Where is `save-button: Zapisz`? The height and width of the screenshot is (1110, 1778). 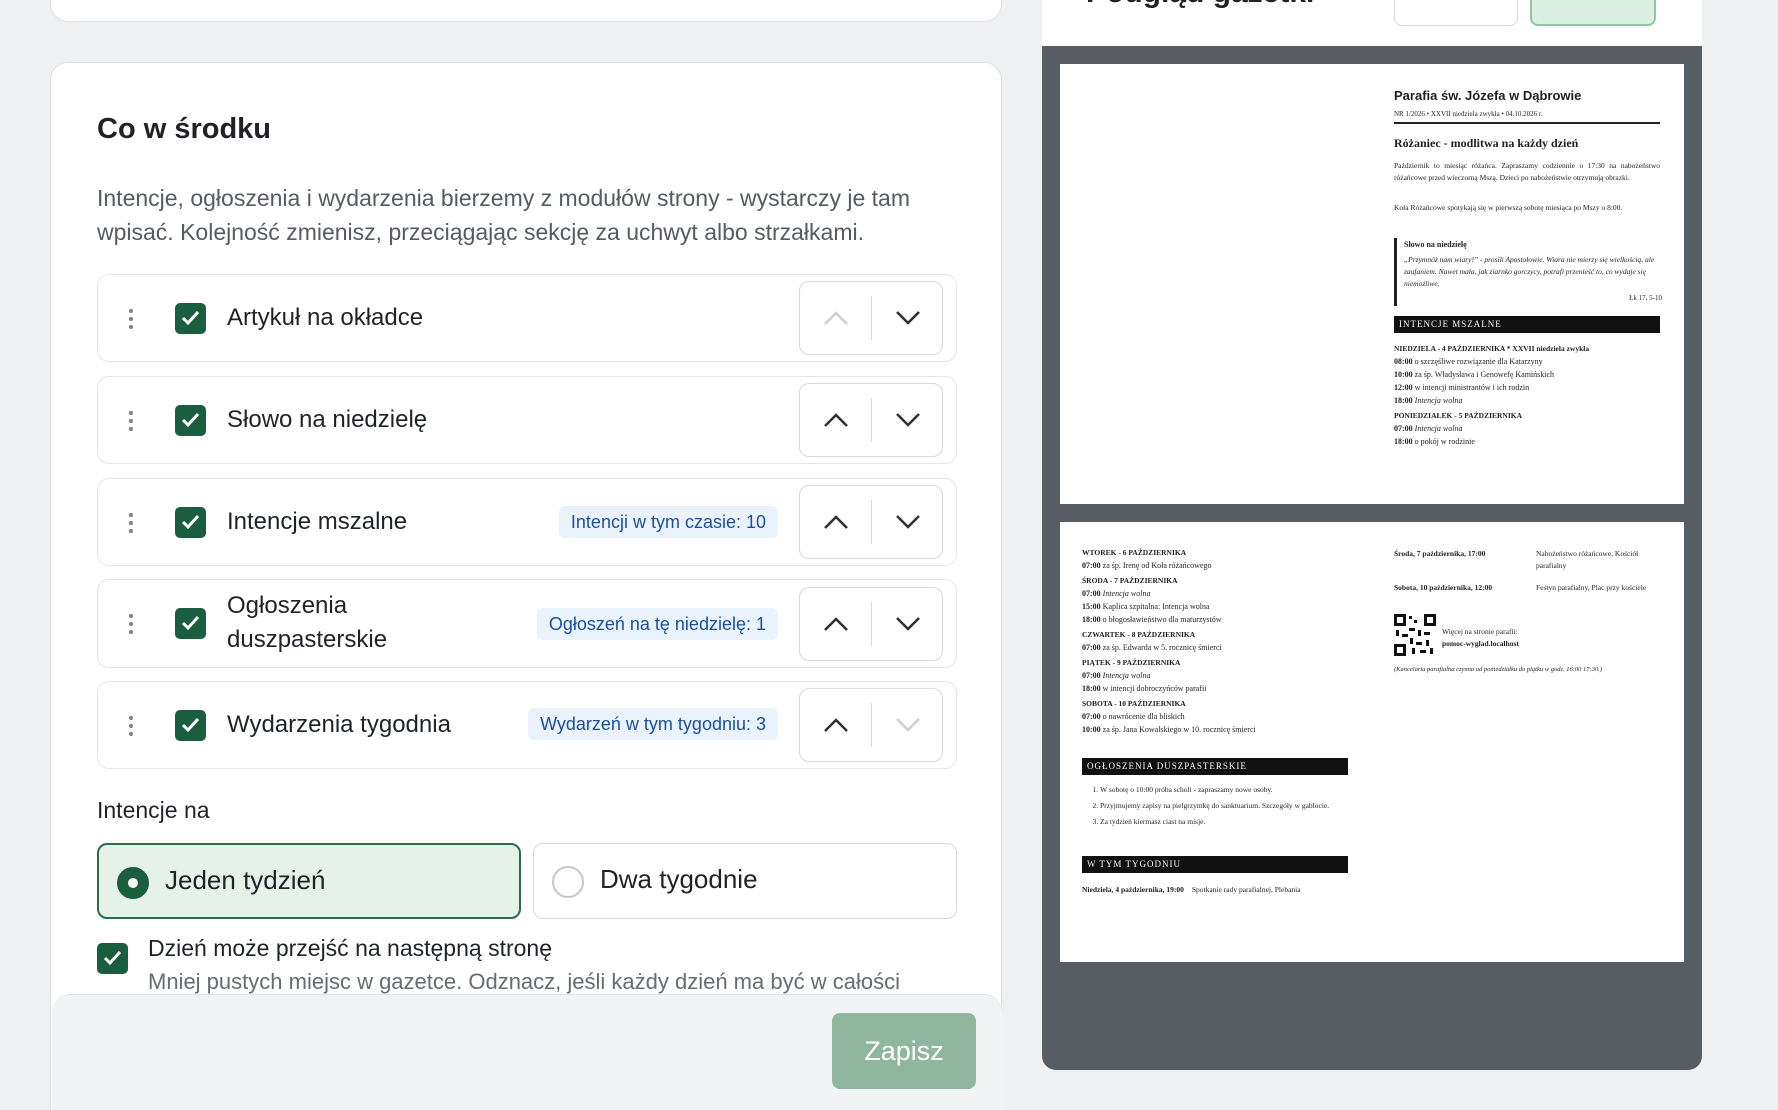 save-button: Zapisz is located at coordinates (904, 1051).